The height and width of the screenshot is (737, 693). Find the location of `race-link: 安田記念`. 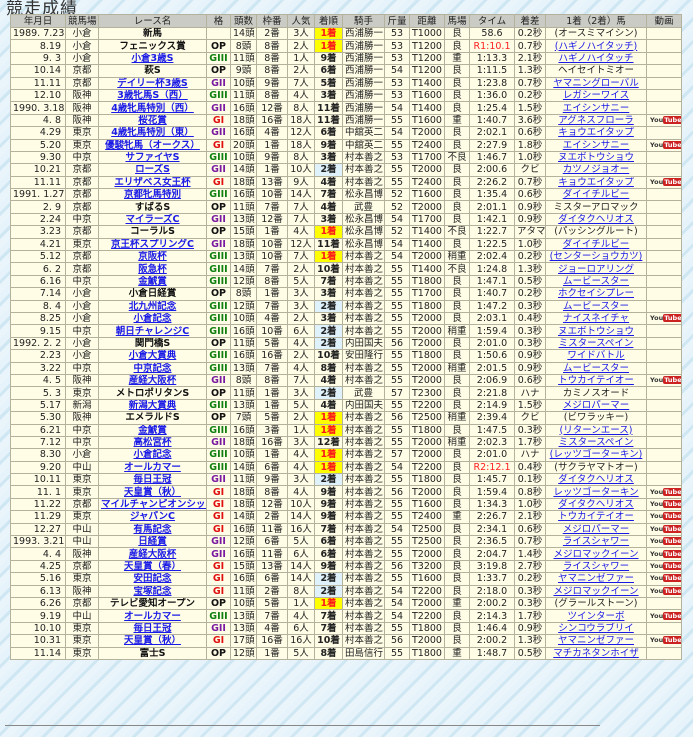

race-link: 安田記念 is located at coordinates (152, 579).